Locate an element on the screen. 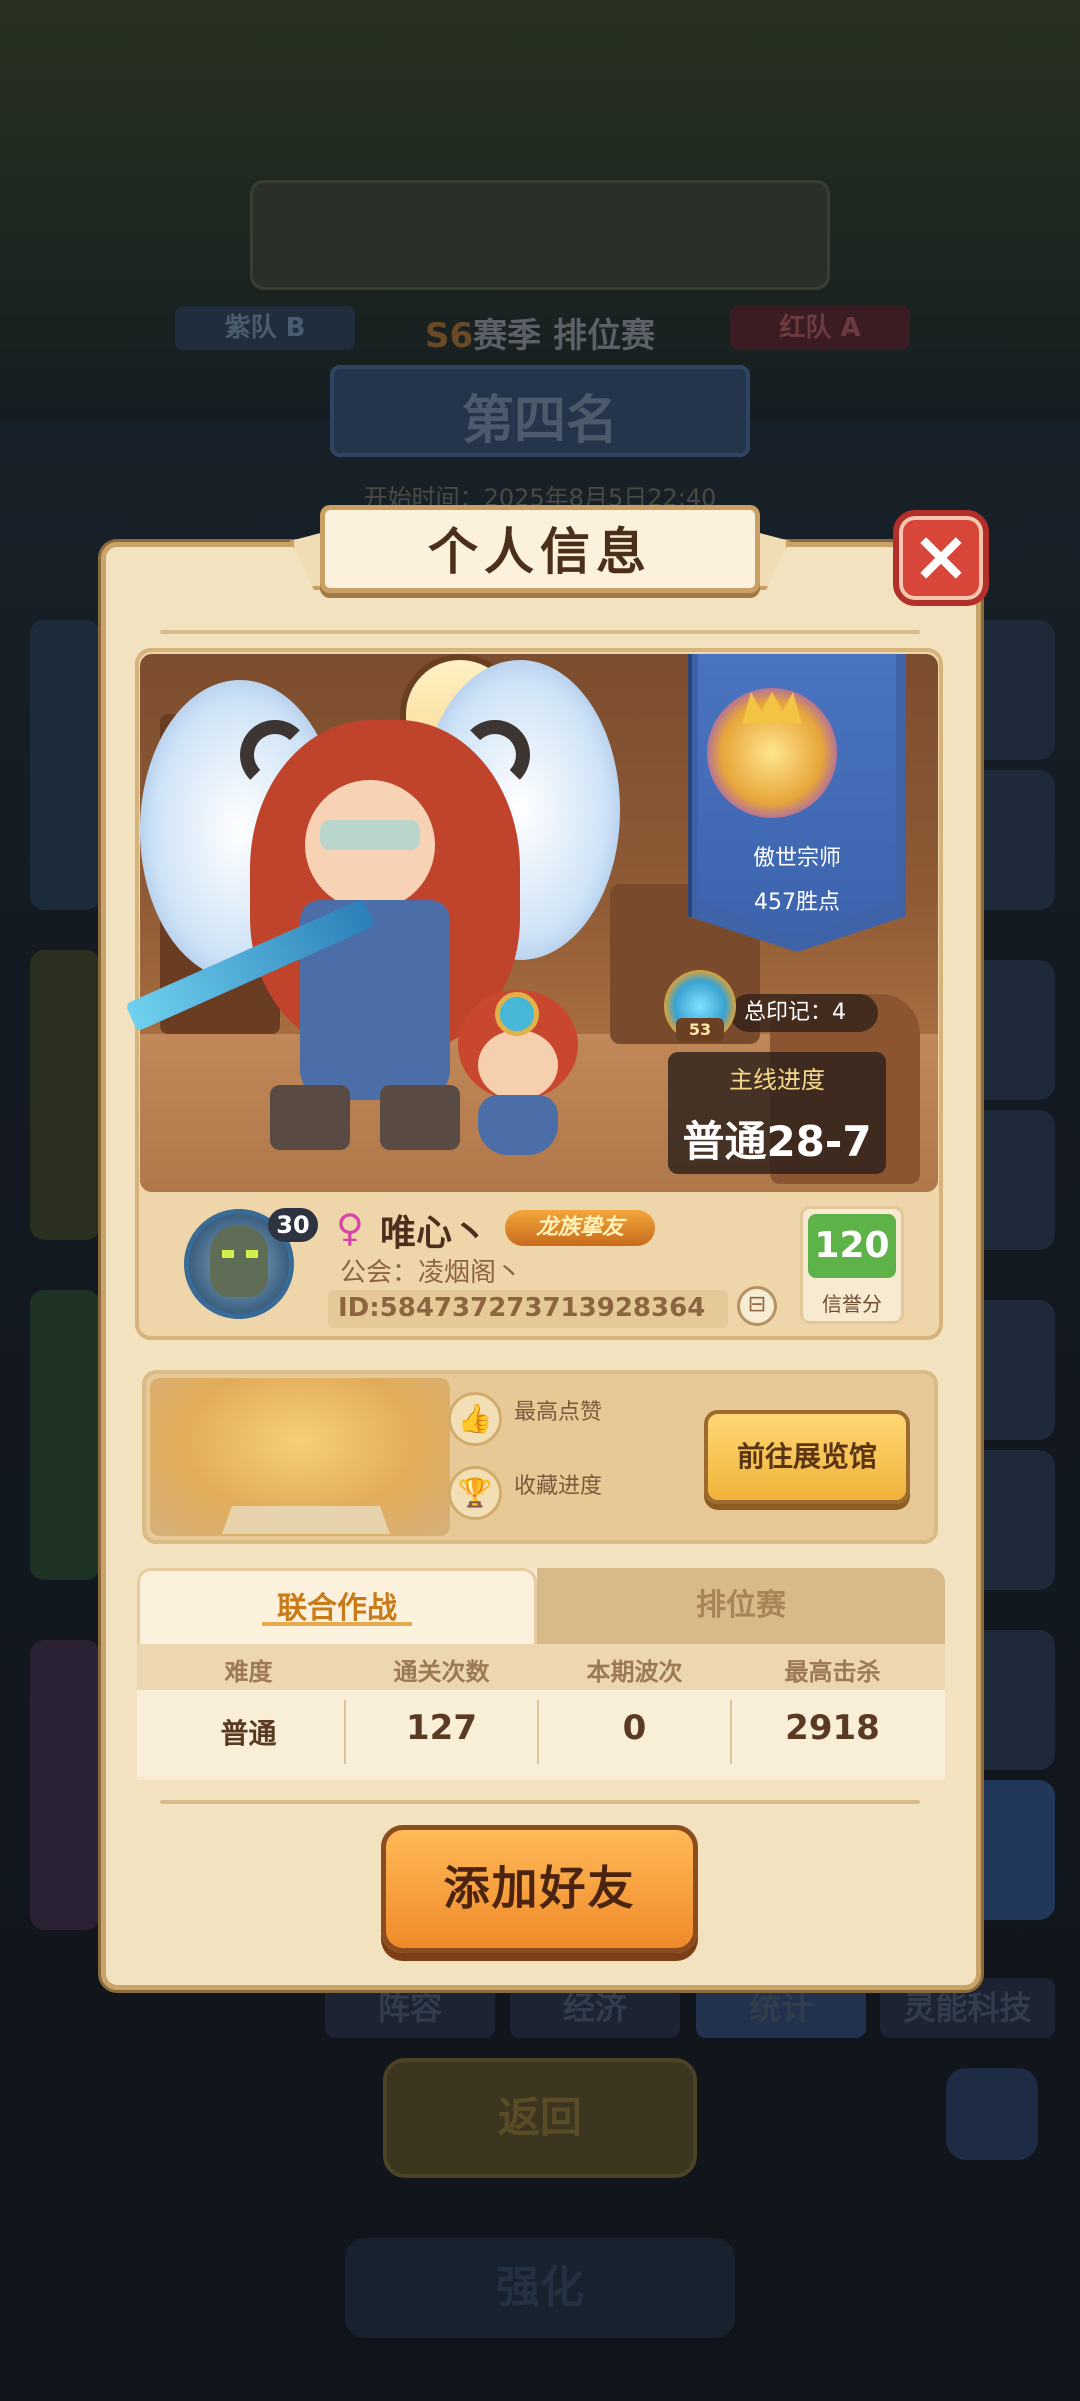  collection-progress-label: 收藏进度 is located at coordinates (558, 1486).